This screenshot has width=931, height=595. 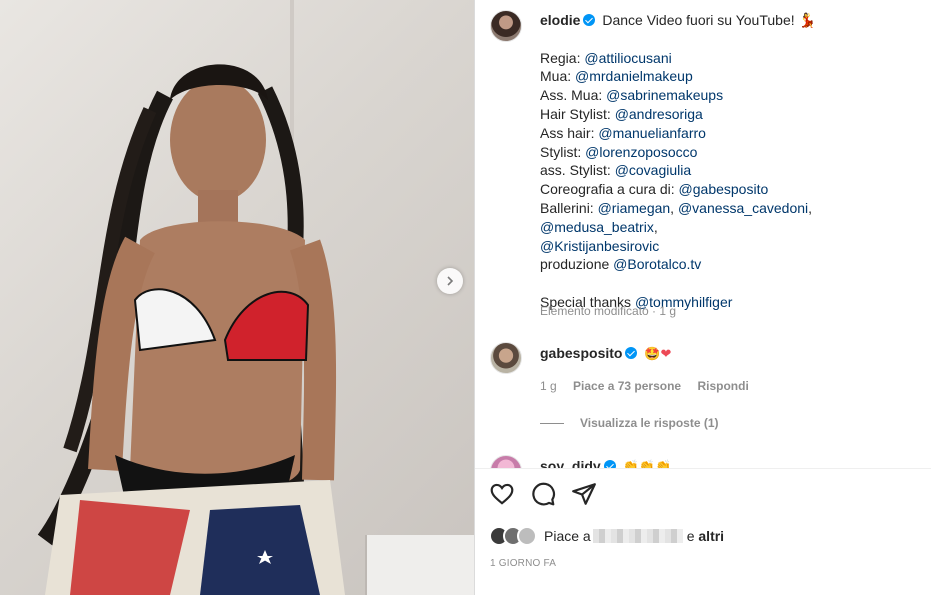 I want to click on liked-by-summary: Piace ae altri, so click(x=606, y=536).